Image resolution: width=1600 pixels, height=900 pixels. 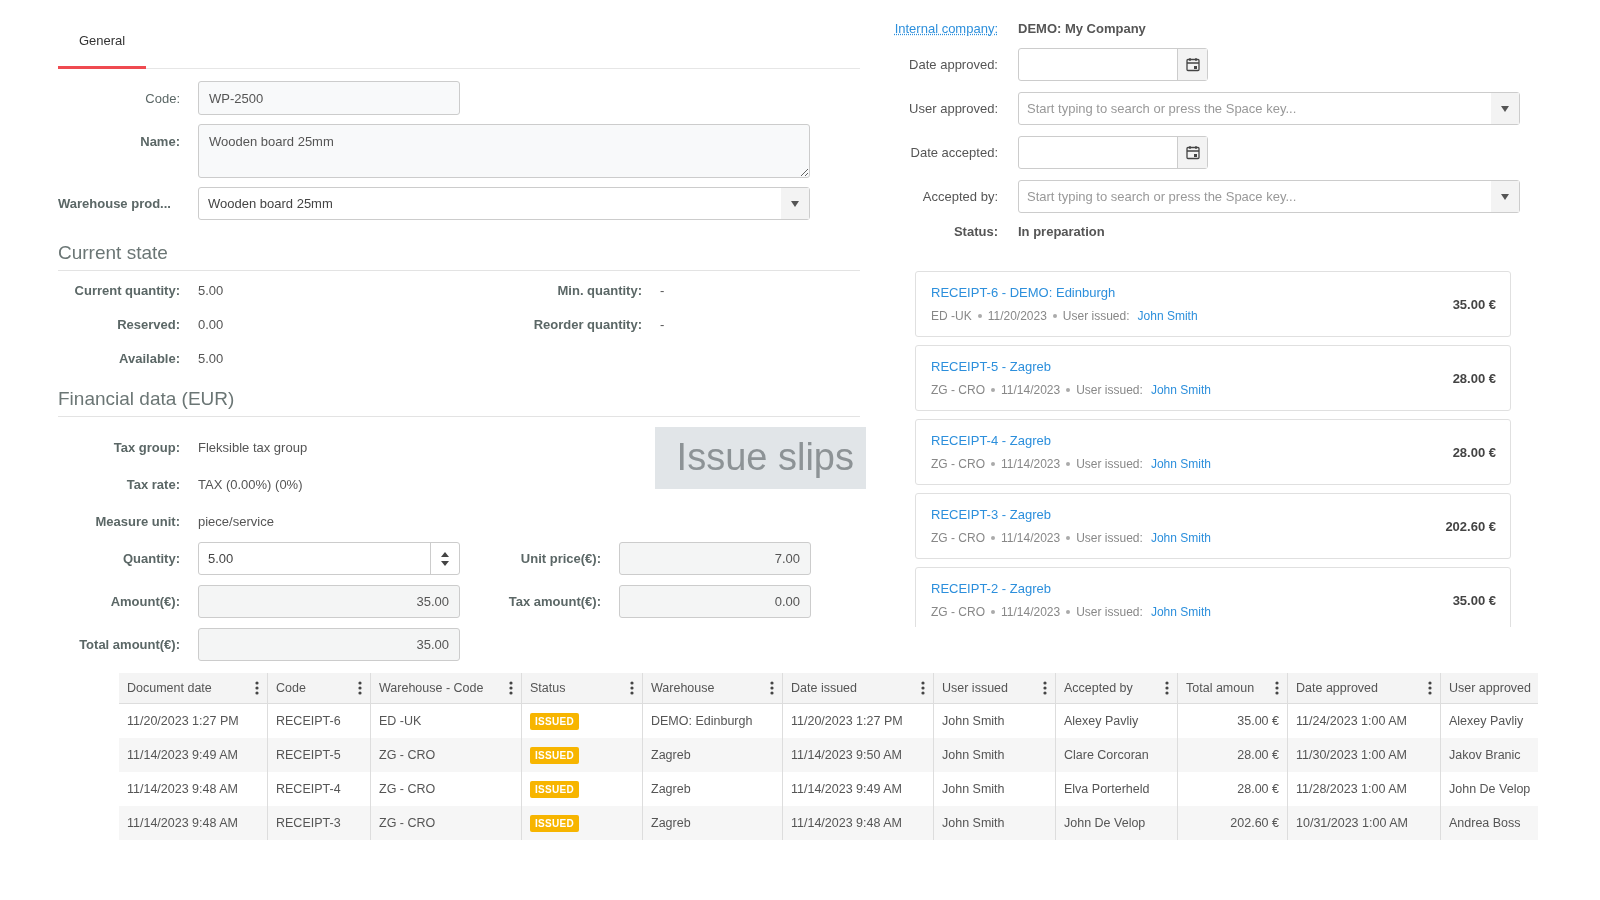 What do you see at coordinates (137, 521) in the screenshot?
I see `field-label: Measure unit:` at bounding box center [137, 521].